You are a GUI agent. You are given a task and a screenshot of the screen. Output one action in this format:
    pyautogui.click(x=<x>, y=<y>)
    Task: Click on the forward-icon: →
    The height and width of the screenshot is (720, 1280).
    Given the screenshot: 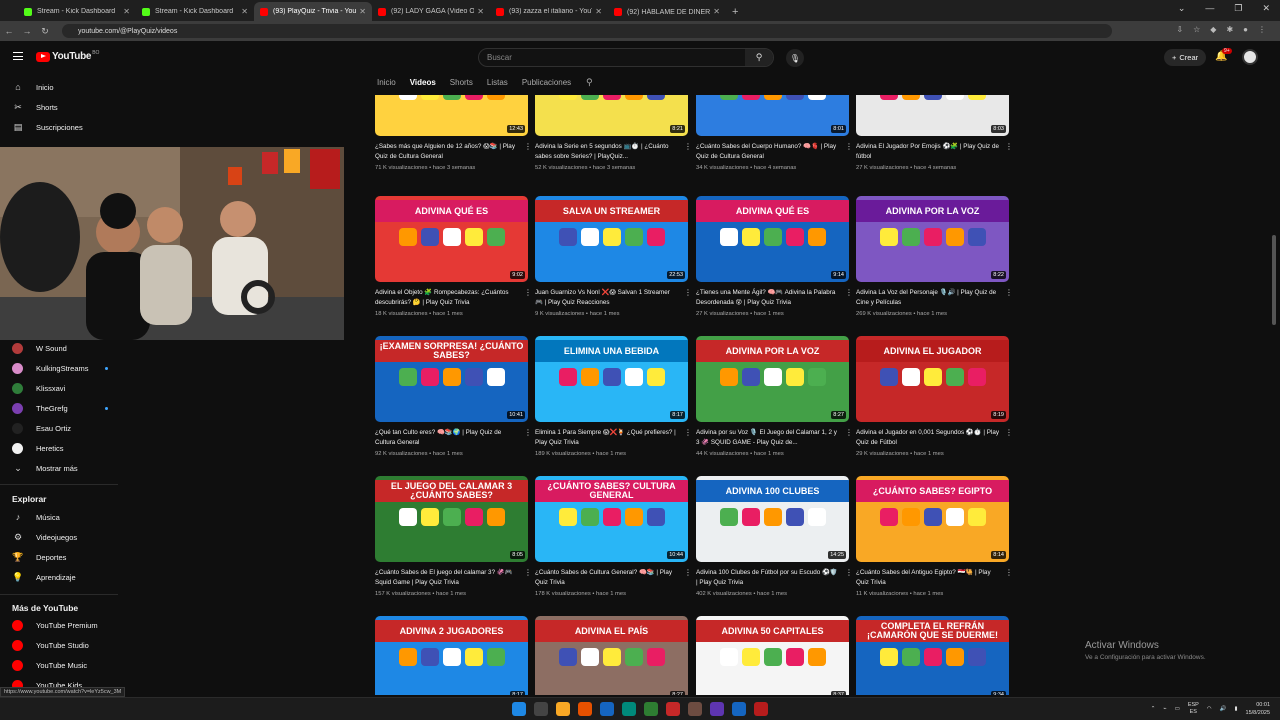 What is the action you would take?
    pyautogui.click(x=27, y=31)
    